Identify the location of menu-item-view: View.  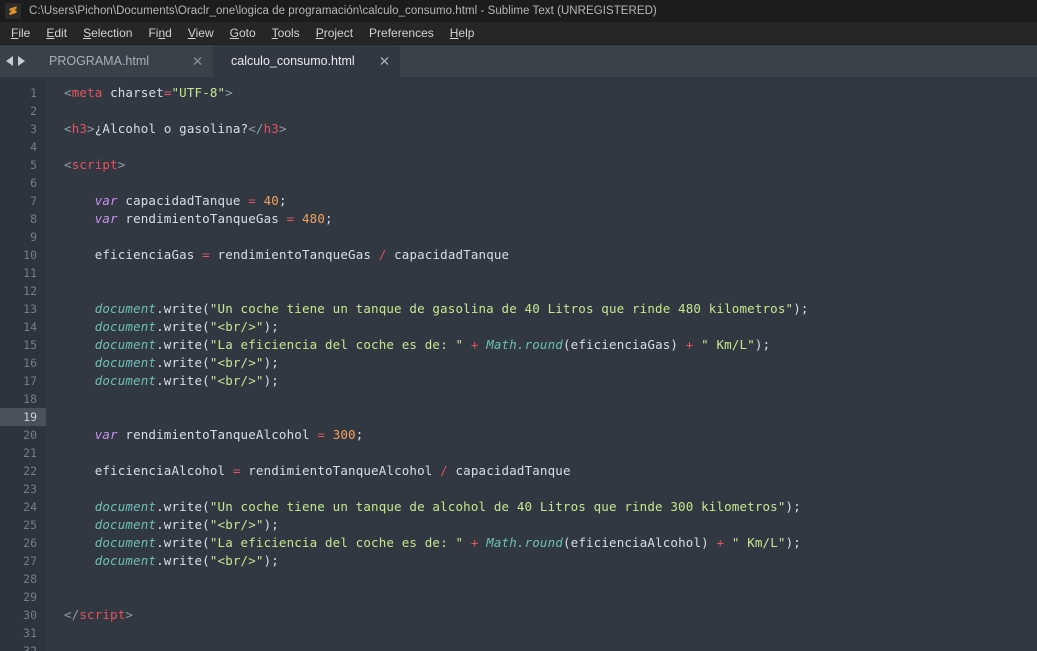
(201, 33).